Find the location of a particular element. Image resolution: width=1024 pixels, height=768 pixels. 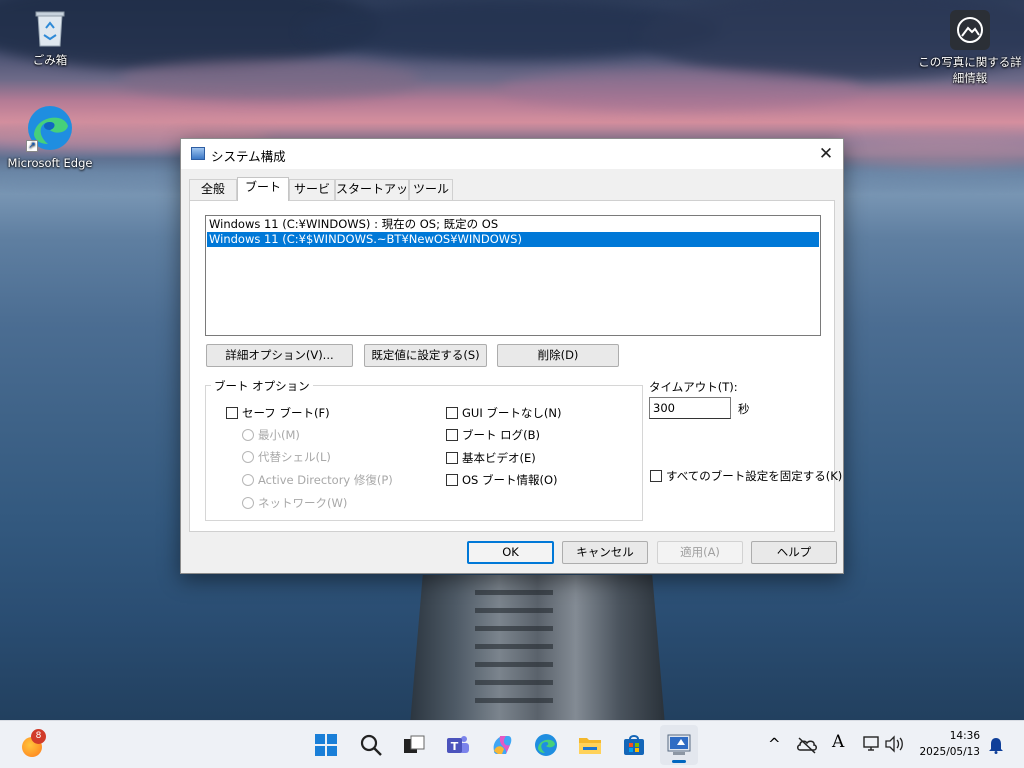

dialog-title: システム構成 is located at coordinates (248, 156).